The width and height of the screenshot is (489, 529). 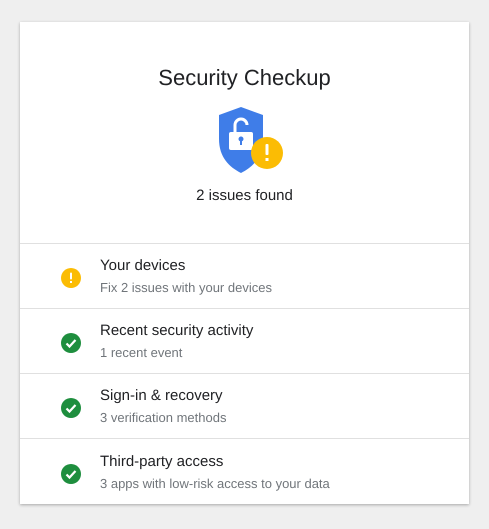 What do you see at coordinates (163, 417) in the screenshot?
I see `item-description: 3 verification methods` at bounding box center [163, 417].